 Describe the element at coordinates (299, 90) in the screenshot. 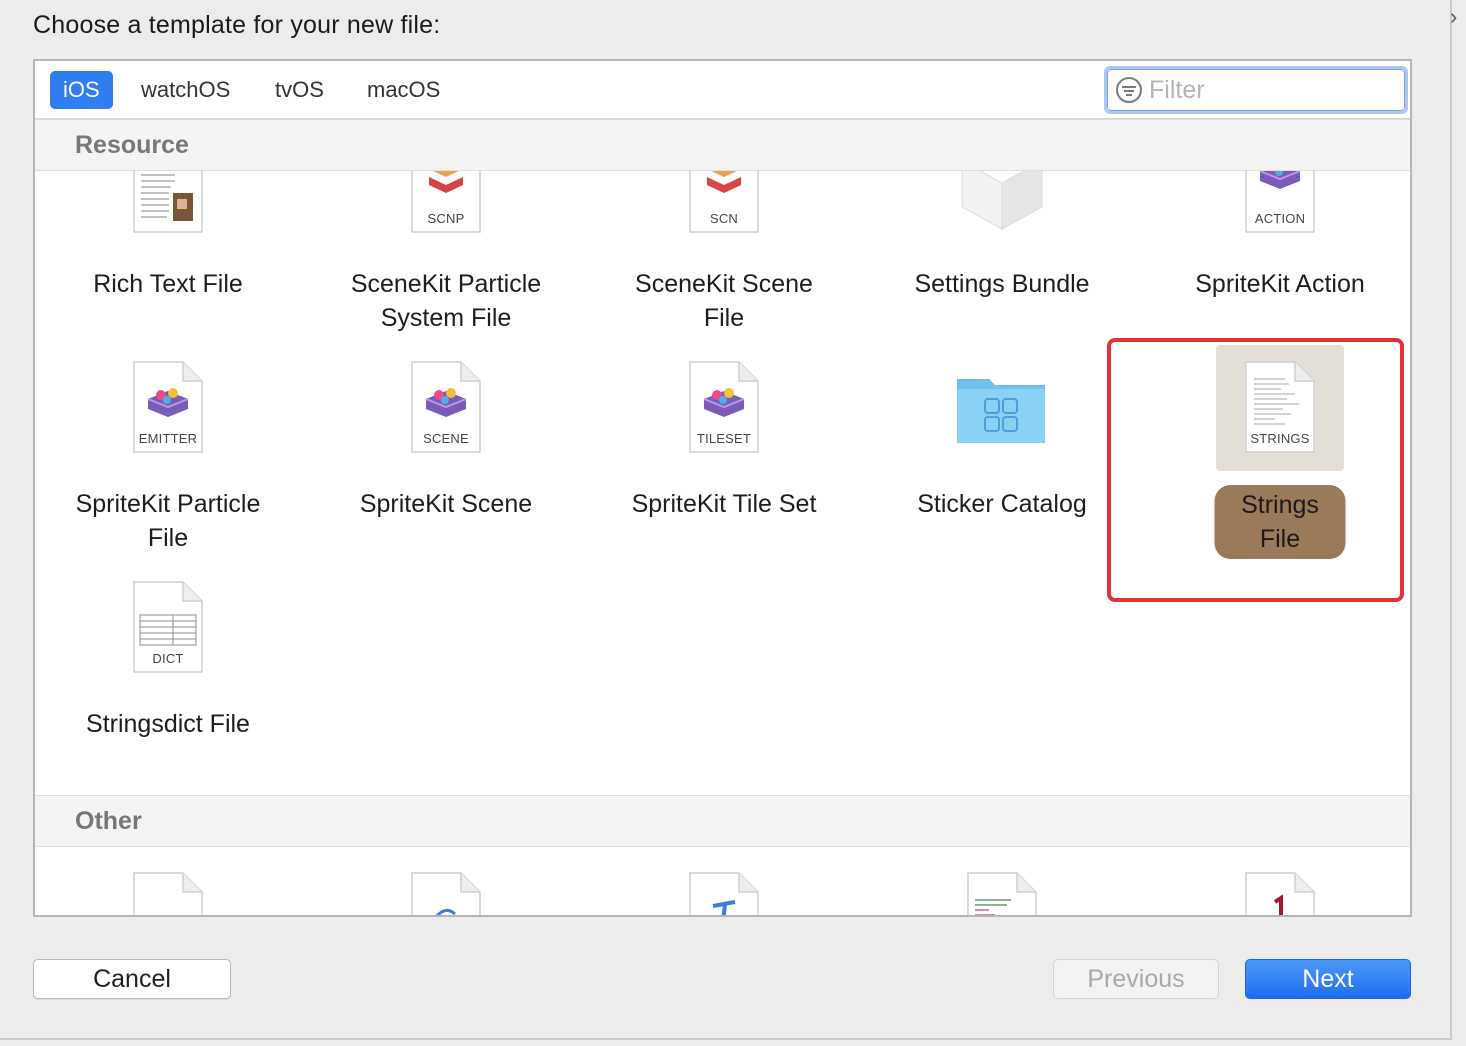

I see `tab-tvos: tvOS` at that location.